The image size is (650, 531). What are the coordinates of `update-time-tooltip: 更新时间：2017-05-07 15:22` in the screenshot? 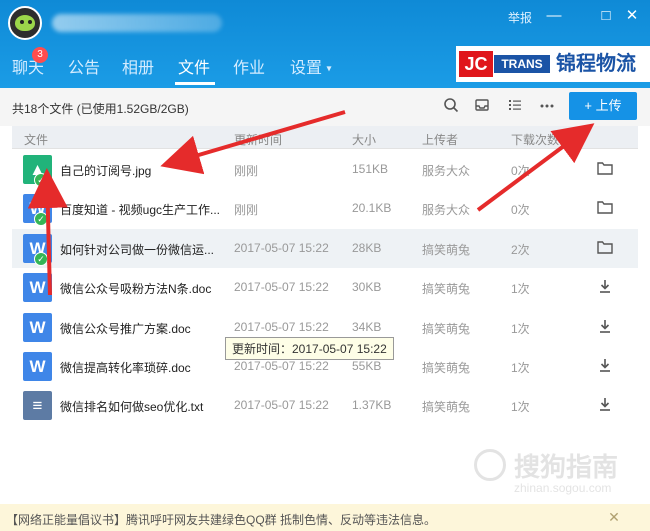 It's located at (309, 348).